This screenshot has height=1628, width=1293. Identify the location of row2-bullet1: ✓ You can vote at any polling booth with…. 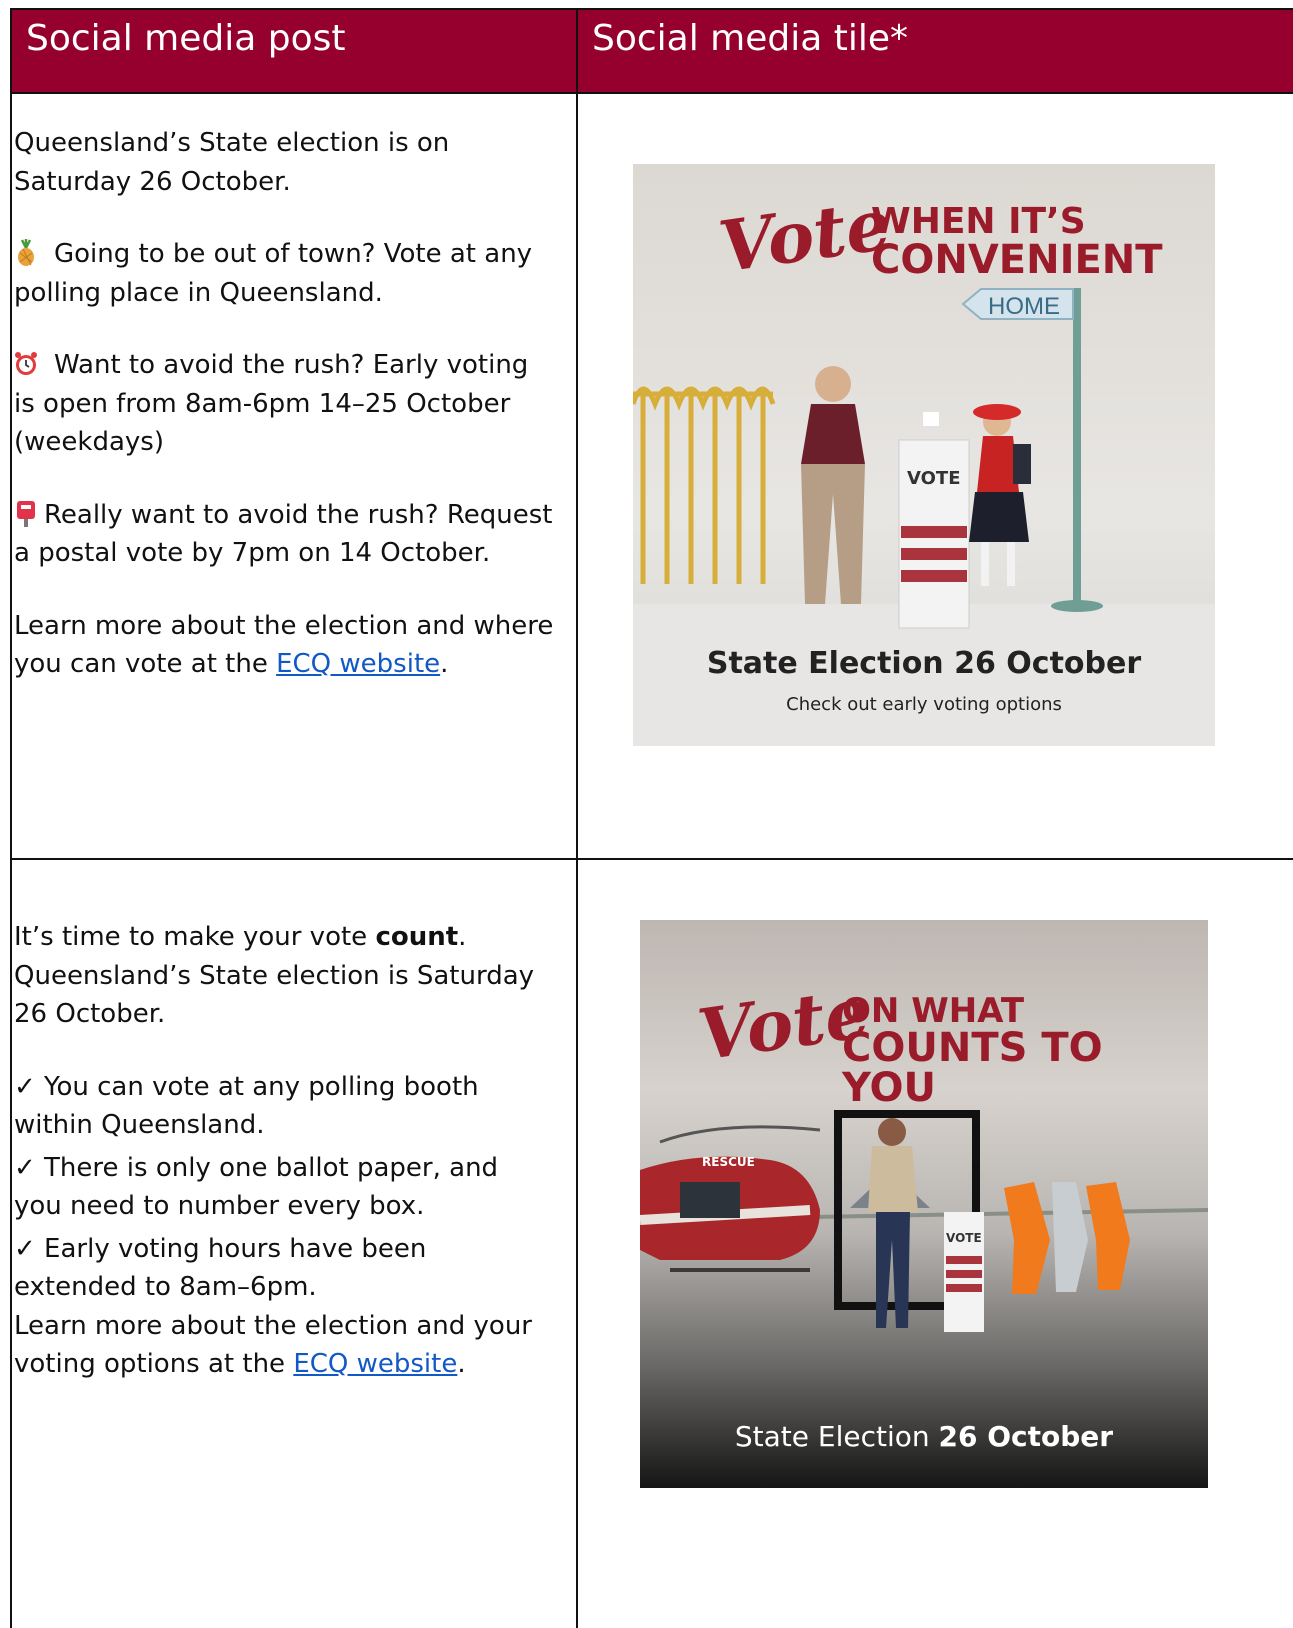
(246, 1106).